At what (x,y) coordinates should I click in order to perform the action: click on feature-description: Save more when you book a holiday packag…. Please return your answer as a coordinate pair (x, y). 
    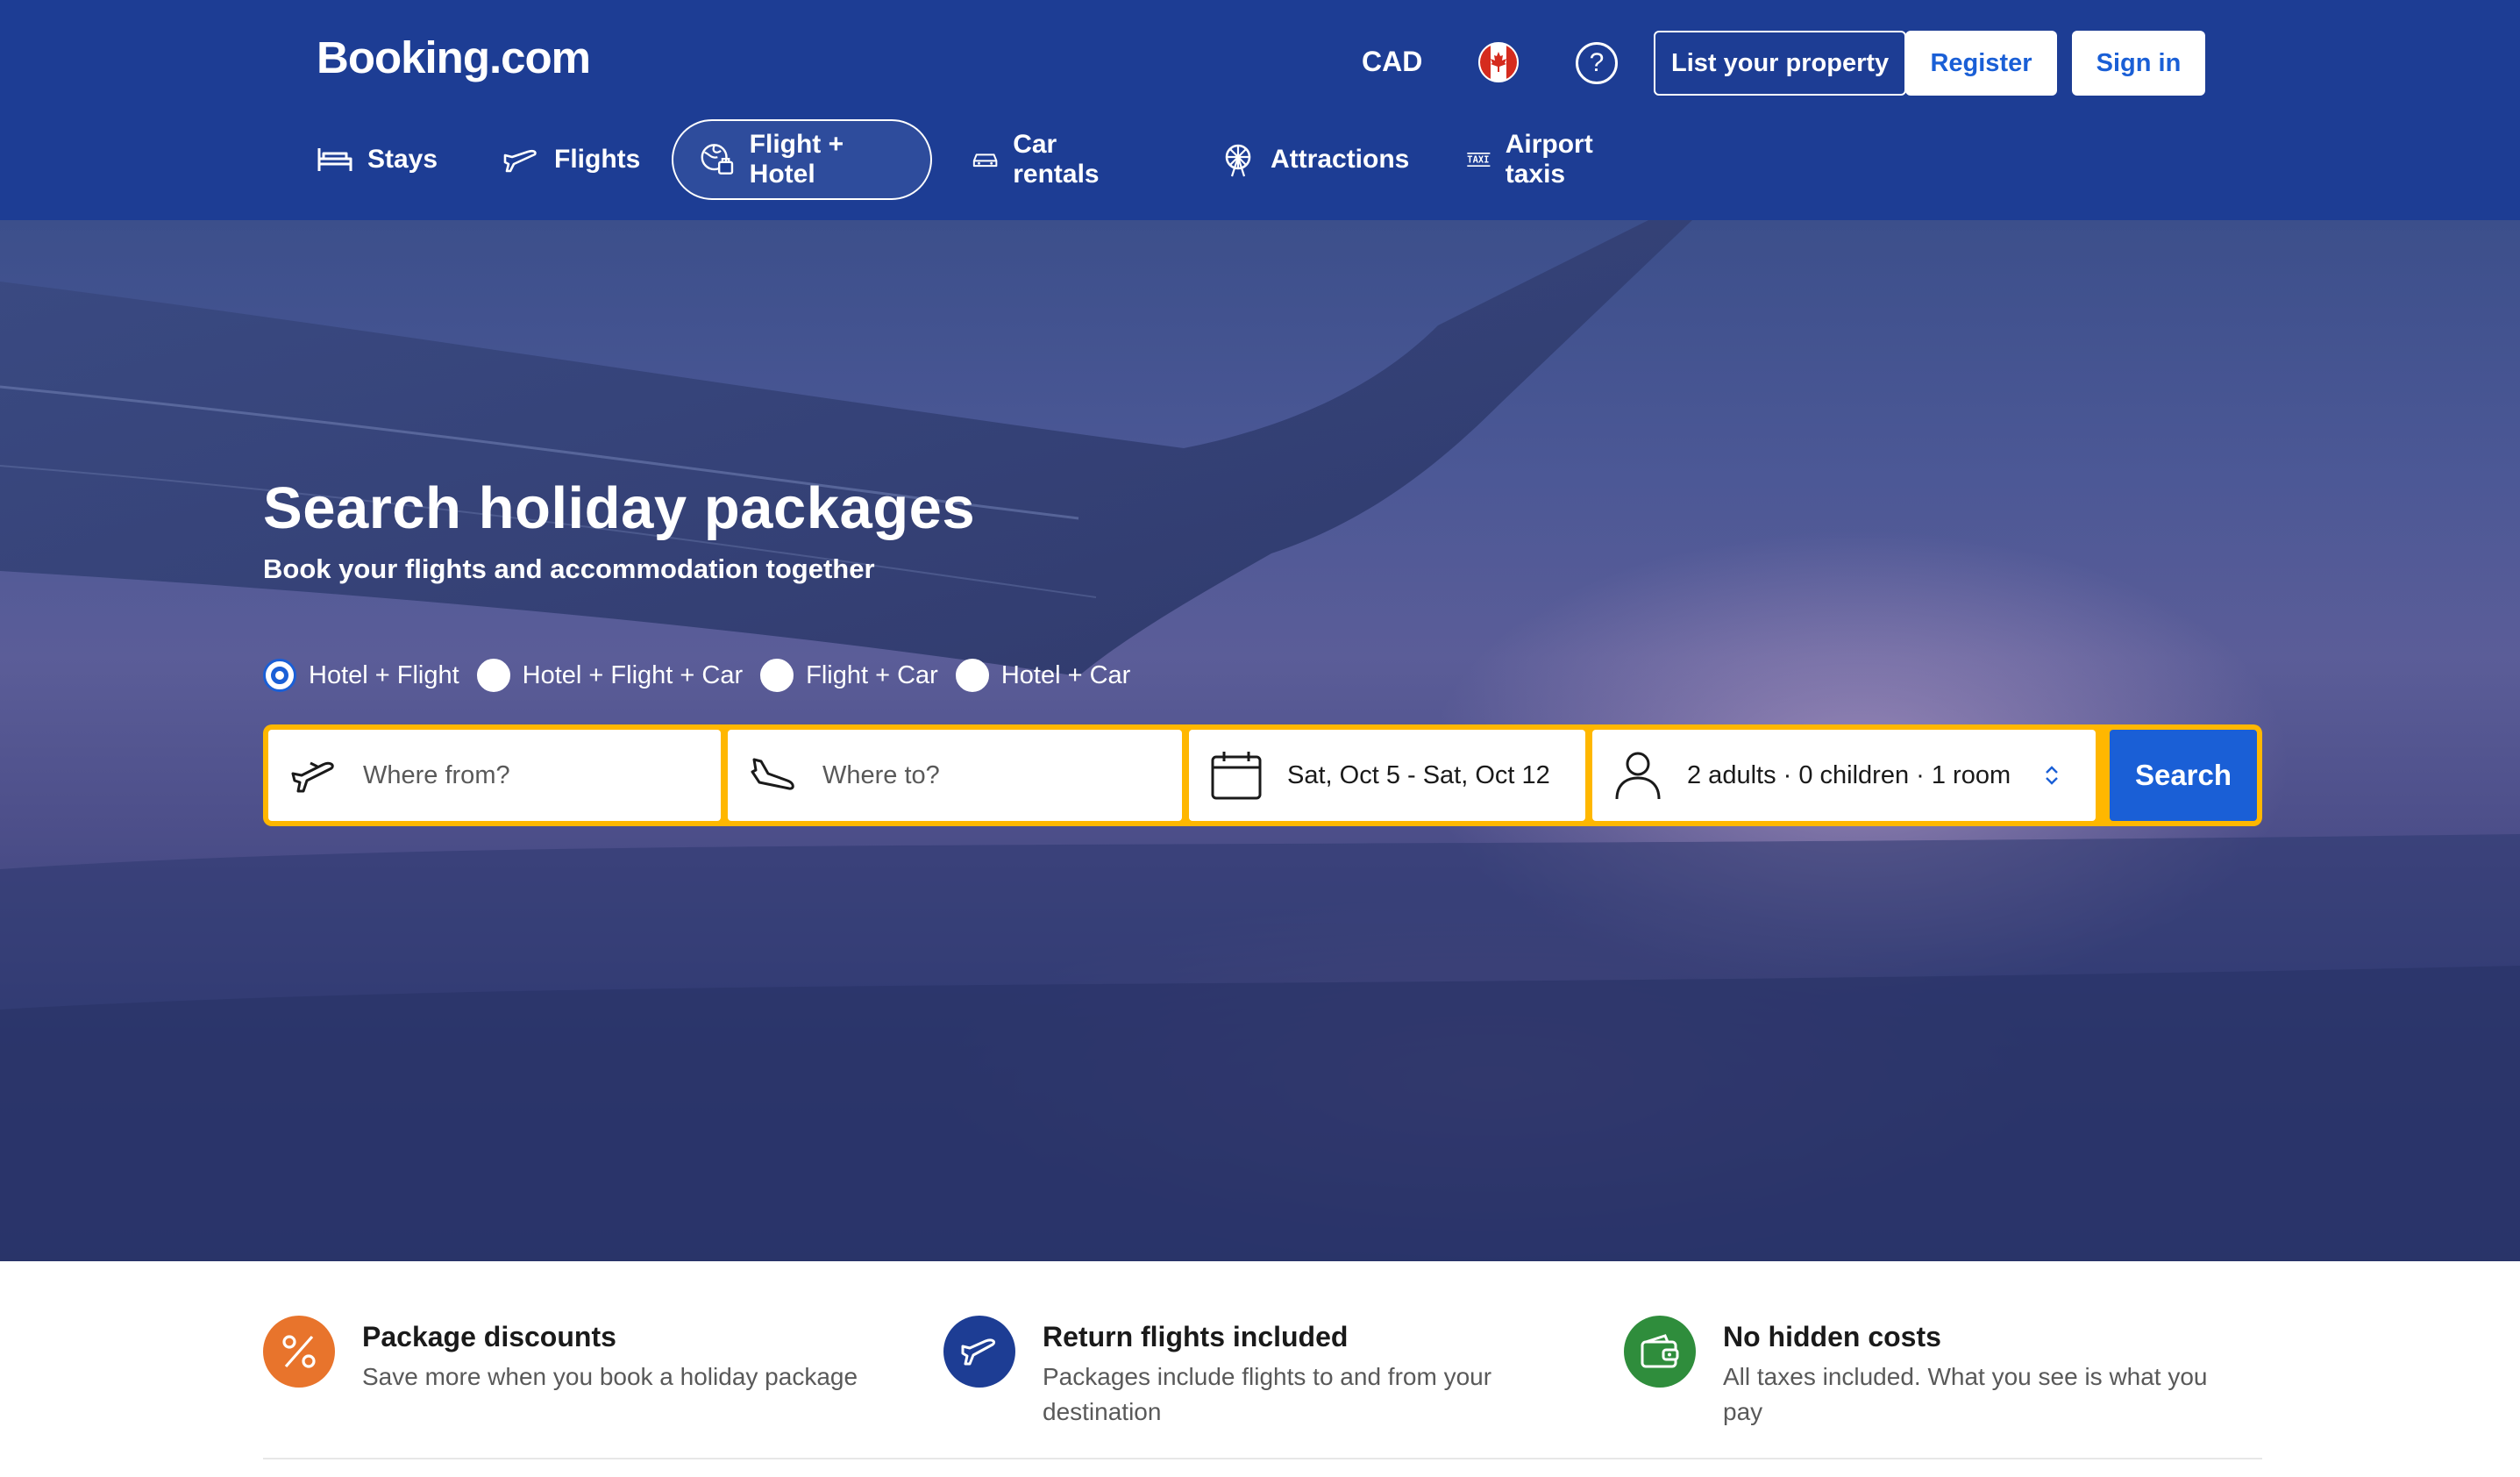
    Looking at the image, I should click on (610, 1376).